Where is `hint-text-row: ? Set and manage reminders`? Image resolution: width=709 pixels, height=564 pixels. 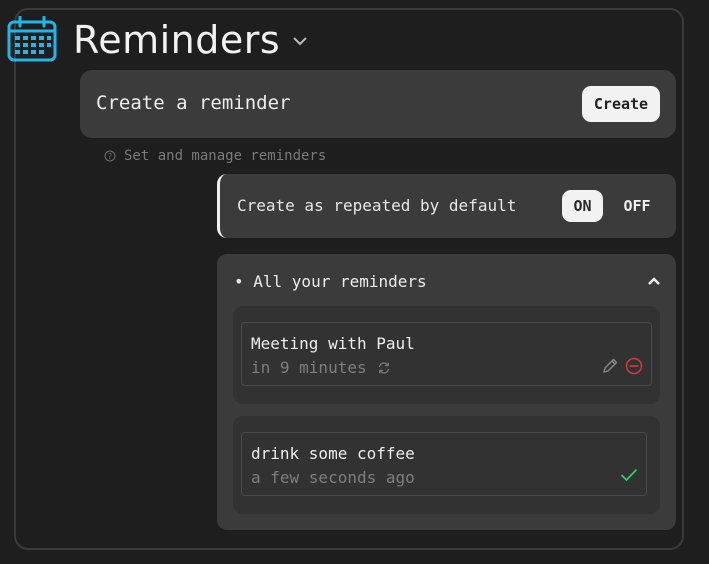
hint-text-row: ? Set and manage reminders is located at coordinates (215, 156).